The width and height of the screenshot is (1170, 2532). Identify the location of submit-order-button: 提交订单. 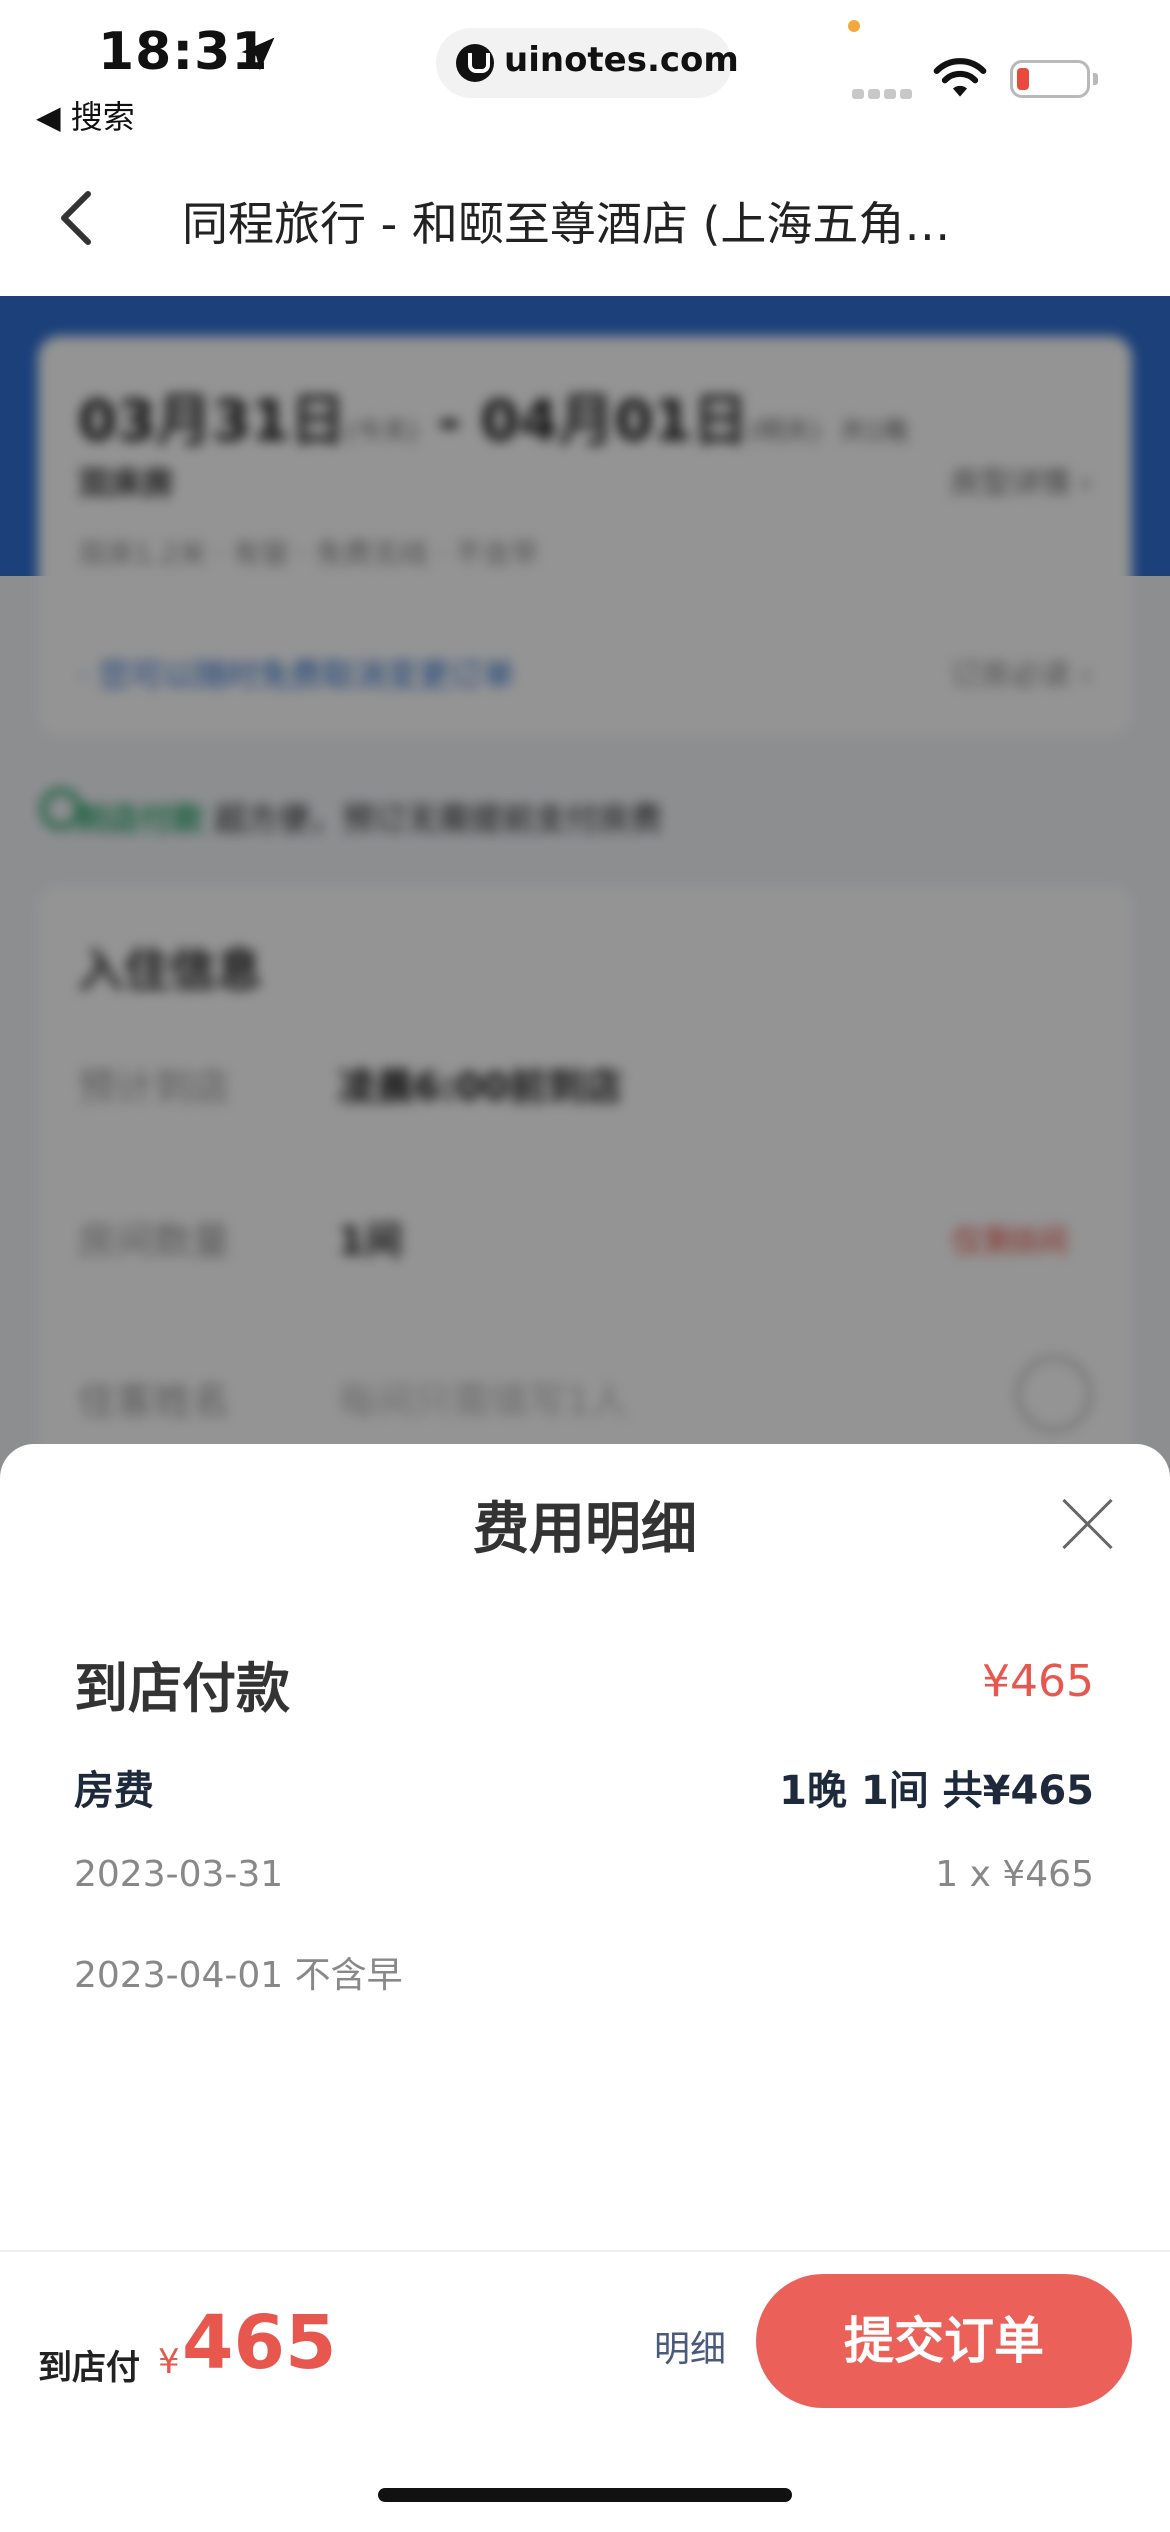
(944, 2341).